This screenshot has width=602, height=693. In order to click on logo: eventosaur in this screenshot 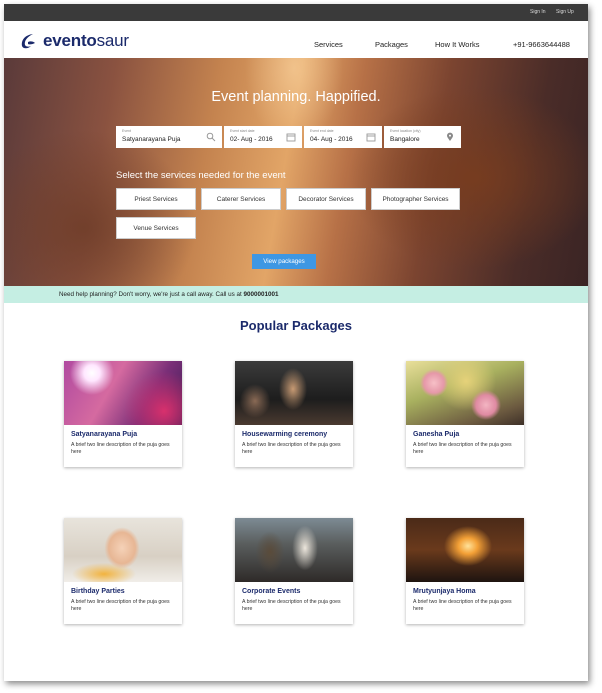, I will do `click(74, 41)`.